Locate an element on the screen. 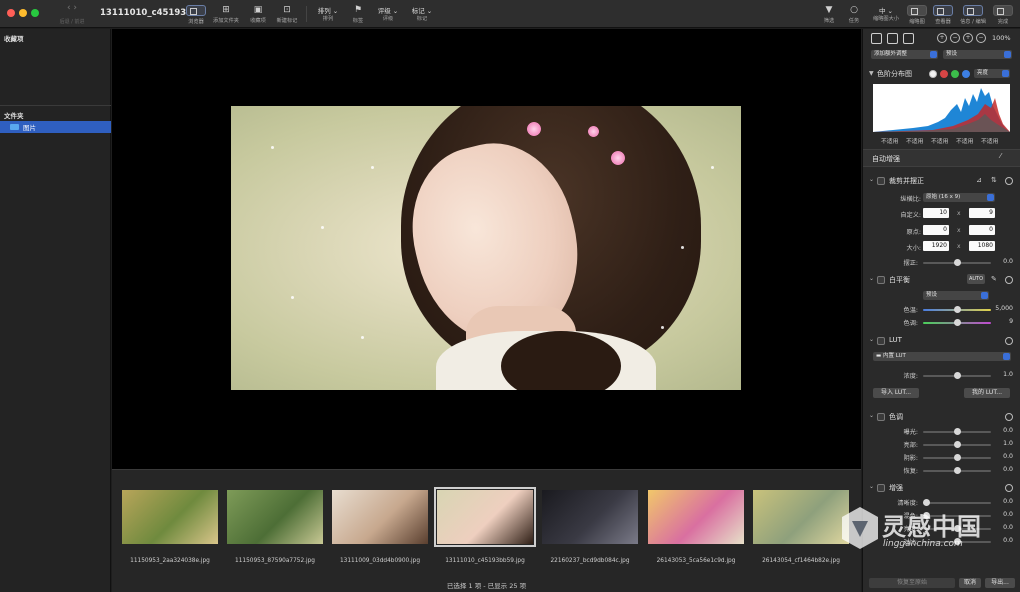  viewer-button: 查看器 is located at coordinates (943, 15).